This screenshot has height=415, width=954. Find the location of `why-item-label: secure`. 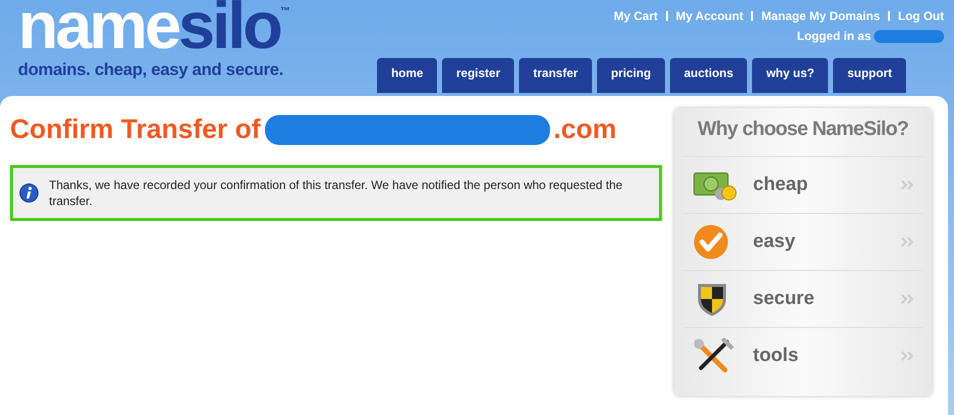

why-item-label: secure is located at coordinates (784, 299).